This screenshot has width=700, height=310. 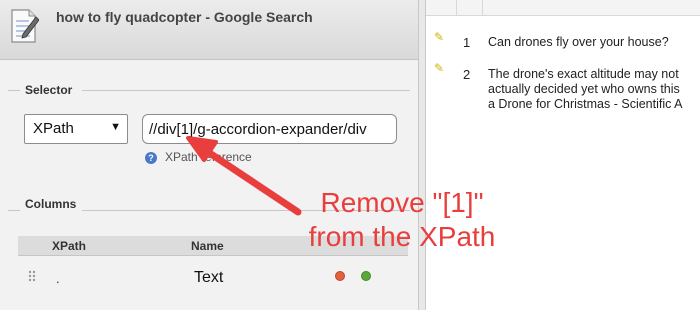 I want to click on result-row-text: The drone's exact altitude may not, so click(x=583, y=74).